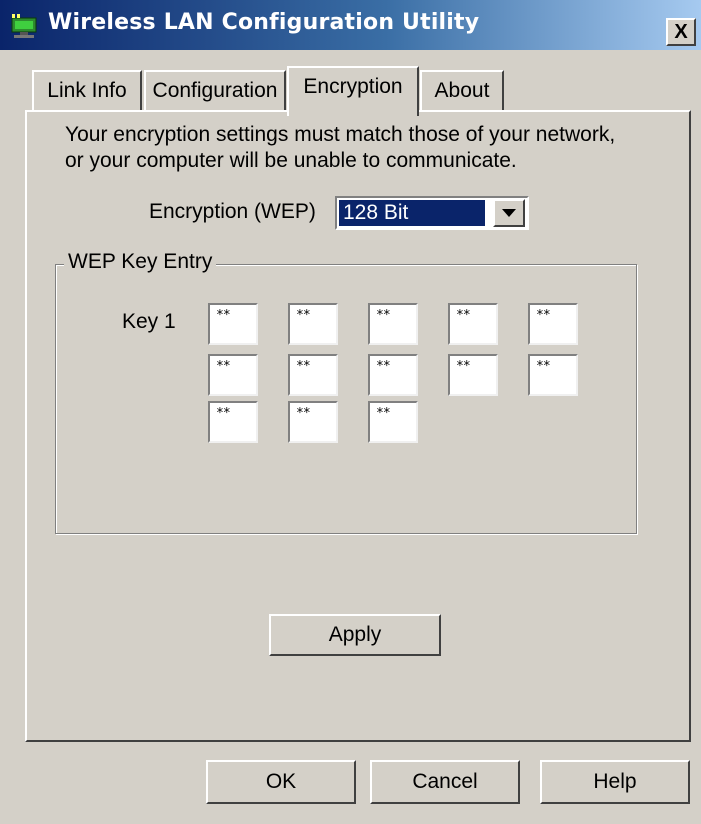  I want to click on tab-label: Link Info, so click(87, 90).